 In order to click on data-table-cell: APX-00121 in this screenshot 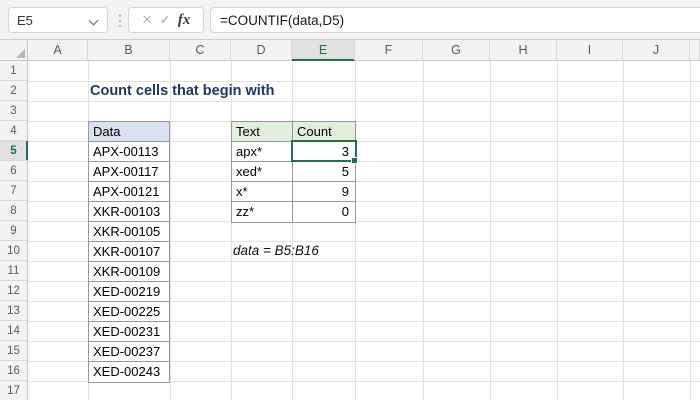, I will do `click(129, 192)`.